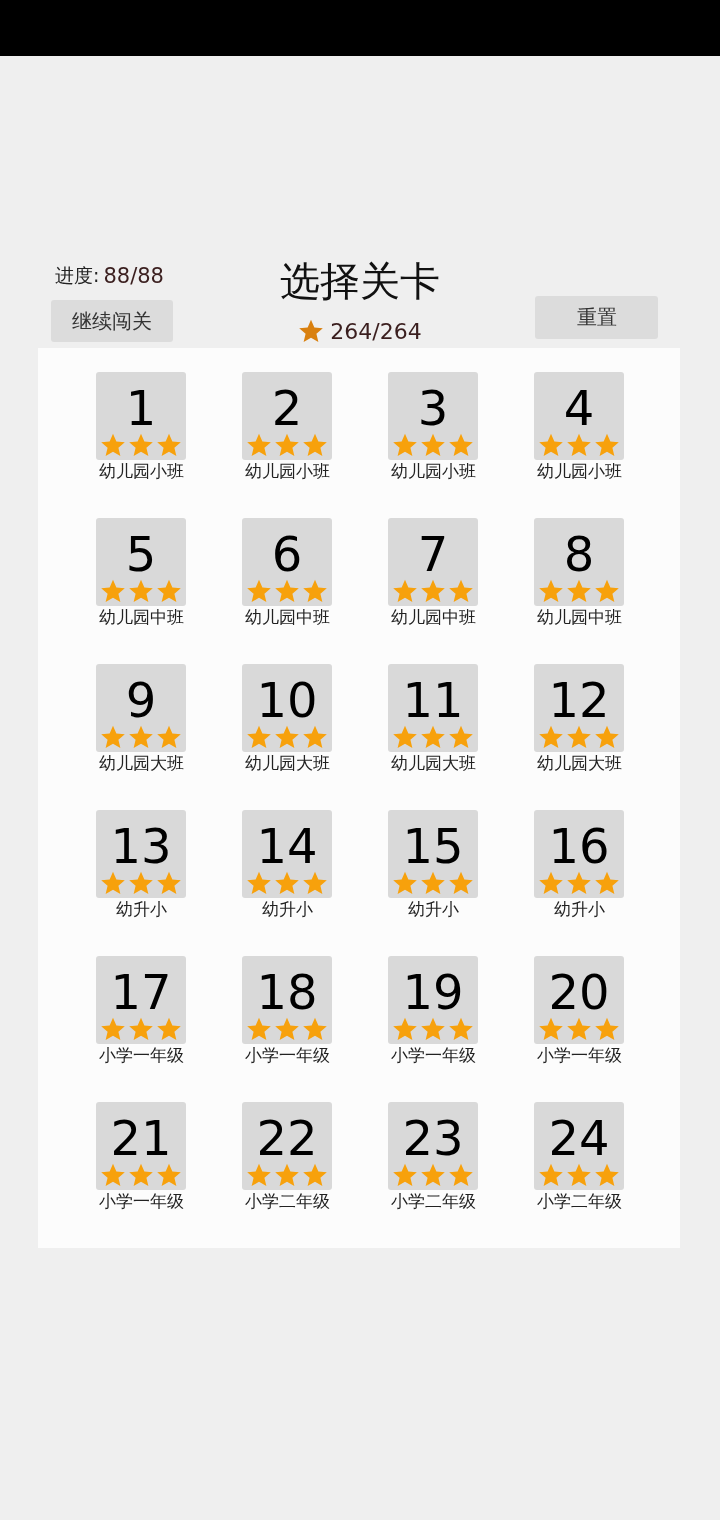  What do you see at coordinates (141, 708) in the screenshot?
I see `level-tile: 9` at bounding box center [141, 708].